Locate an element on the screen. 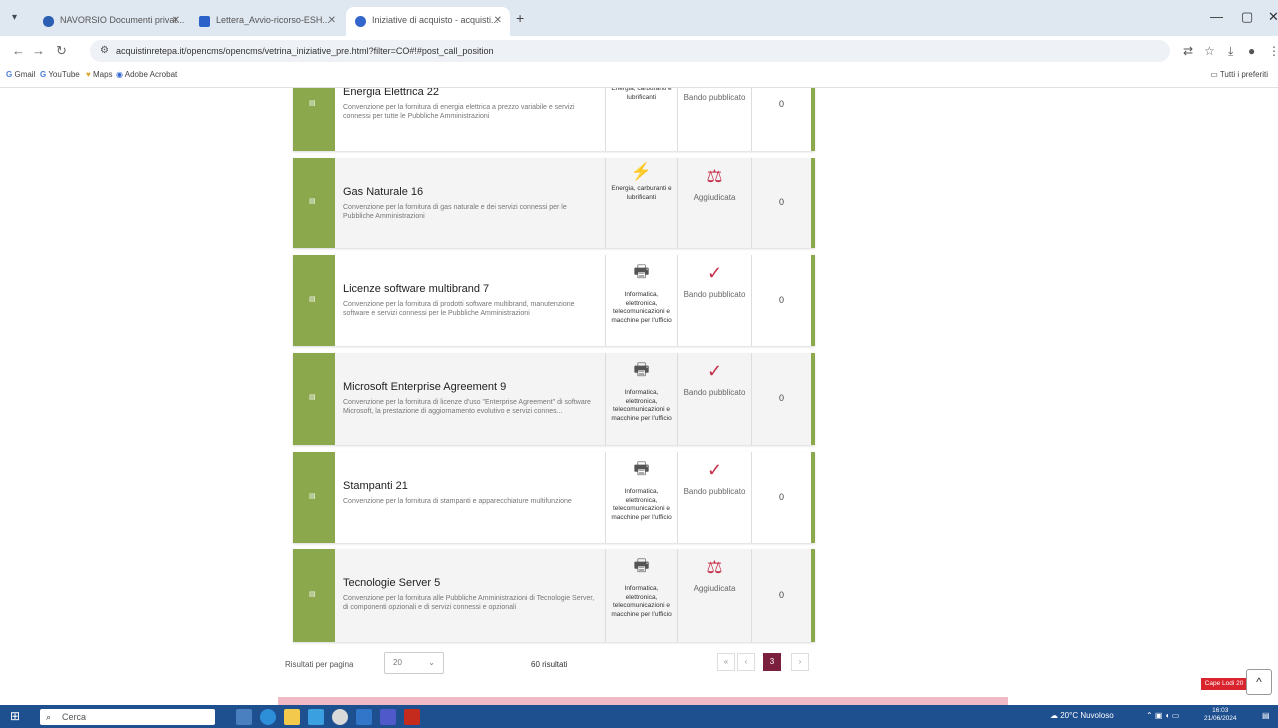 Image resolution: width=1278 pixels, height=728 pixels. all-bookmarks: ▭ Tutti i preferiti is located at coordinates (1239, 74).